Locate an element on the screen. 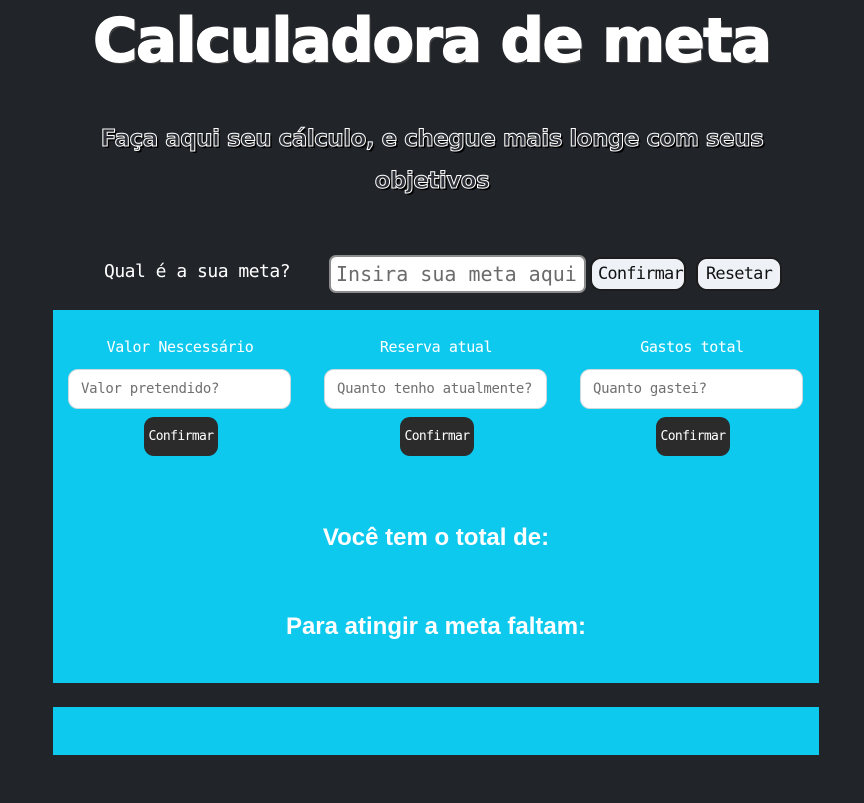  column-valor-necessario: Valor Nescessário Confirmar is located at coordinates (180, 385).